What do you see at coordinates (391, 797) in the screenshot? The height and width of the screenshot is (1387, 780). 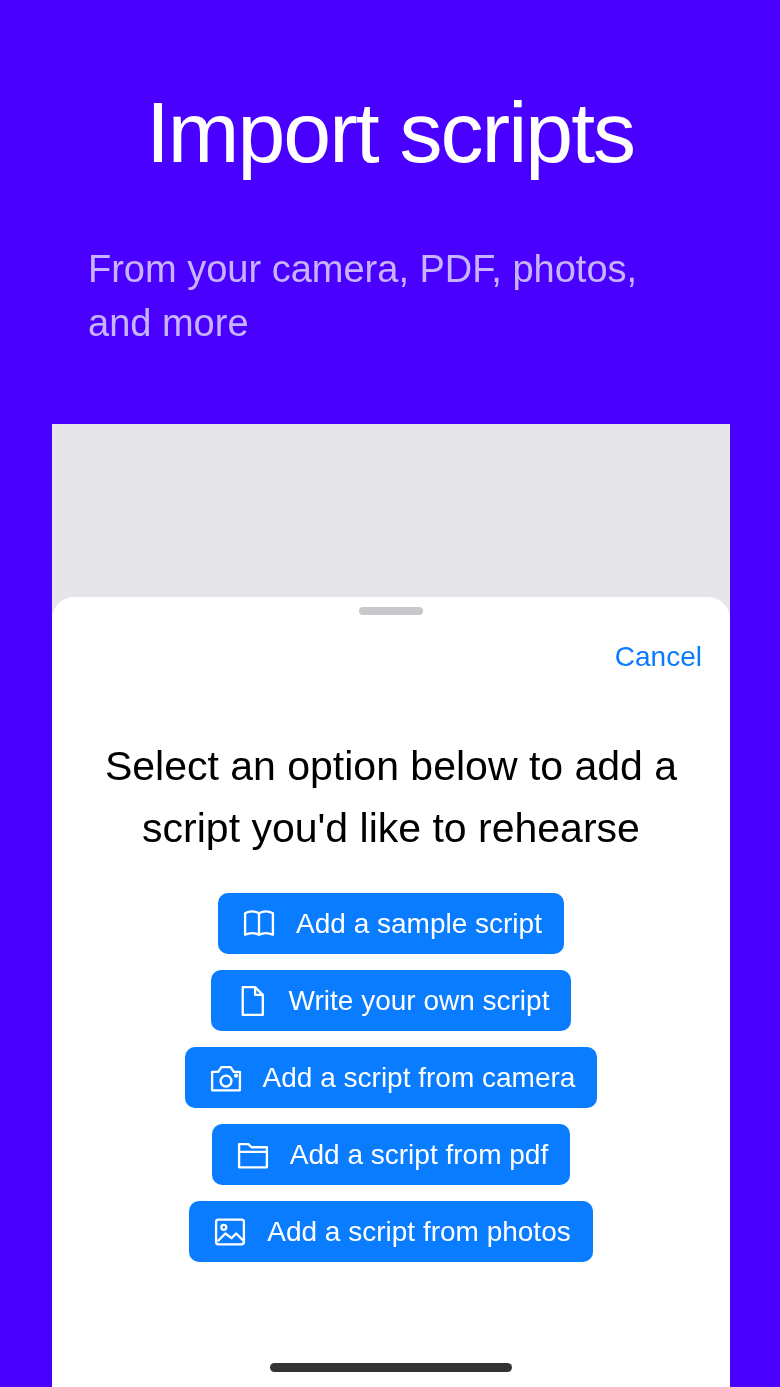 I see `sheet-prompt: Select an option below to add a script you'd like to rehearse` at bounding box center [391, 797].